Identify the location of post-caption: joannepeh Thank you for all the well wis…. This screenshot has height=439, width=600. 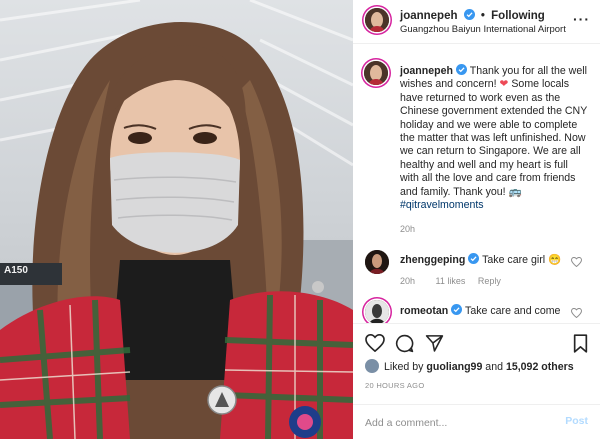
(494, 138).